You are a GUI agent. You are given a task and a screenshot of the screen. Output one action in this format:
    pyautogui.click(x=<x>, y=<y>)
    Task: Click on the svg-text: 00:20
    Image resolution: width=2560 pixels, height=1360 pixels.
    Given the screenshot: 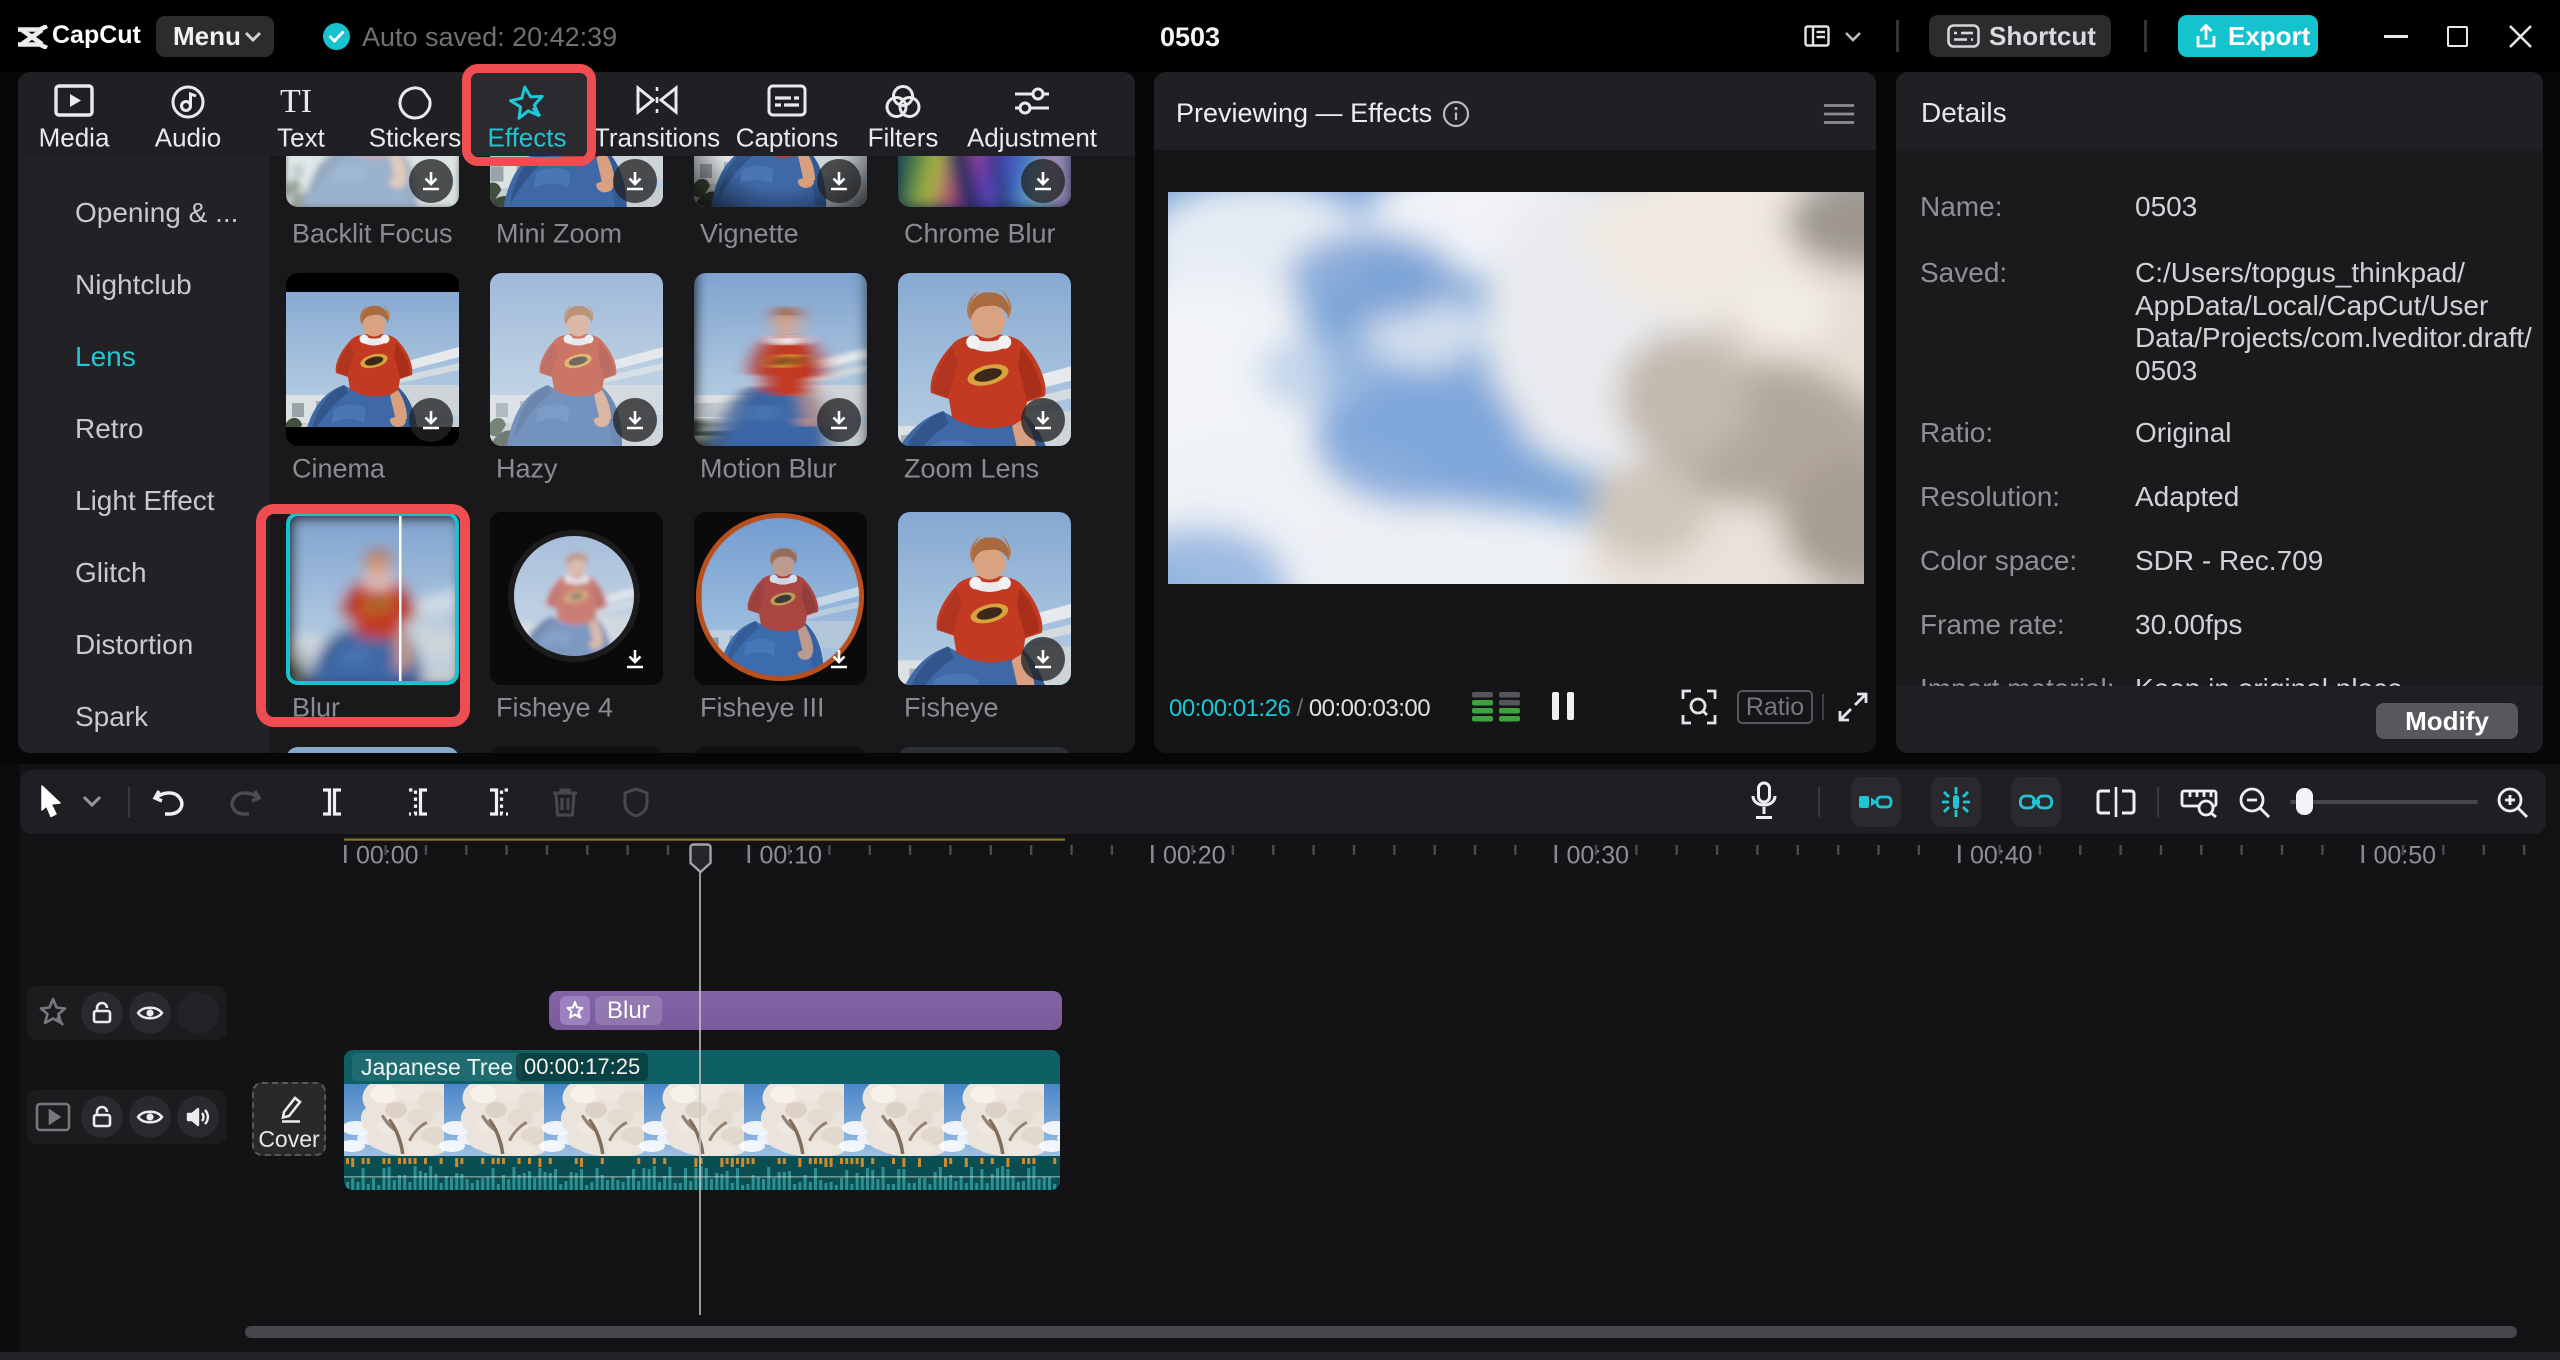 What is the action you would take?
    pyautogui.click(x=1194, y=856)
    